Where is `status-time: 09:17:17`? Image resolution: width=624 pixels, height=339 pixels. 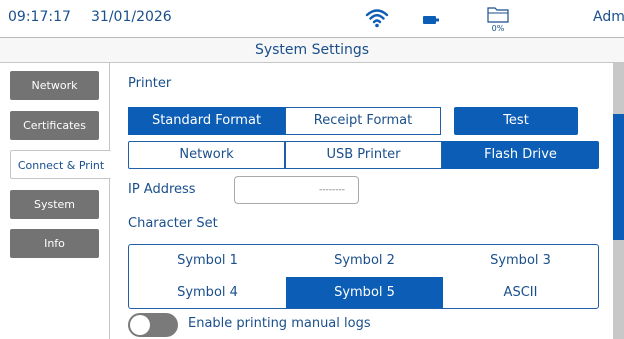
status-time: 09:17:17 is located at coordinates (39, 17).